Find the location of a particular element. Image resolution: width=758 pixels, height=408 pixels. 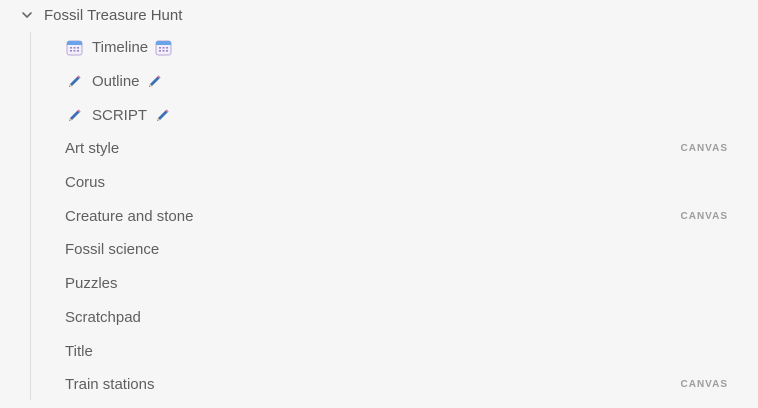

file-item-label: Creature and stone is located at coordinates (129, 216).